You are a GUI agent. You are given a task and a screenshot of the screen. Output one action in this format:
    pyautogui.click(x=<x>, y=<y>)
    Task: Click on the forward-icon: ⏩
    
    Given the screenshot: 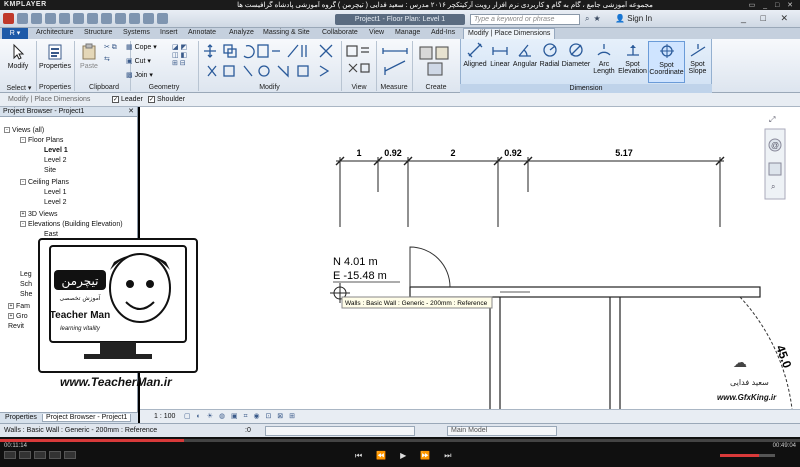 What is the action you would take?
    pyautogui.click(x=425, y=456)
    